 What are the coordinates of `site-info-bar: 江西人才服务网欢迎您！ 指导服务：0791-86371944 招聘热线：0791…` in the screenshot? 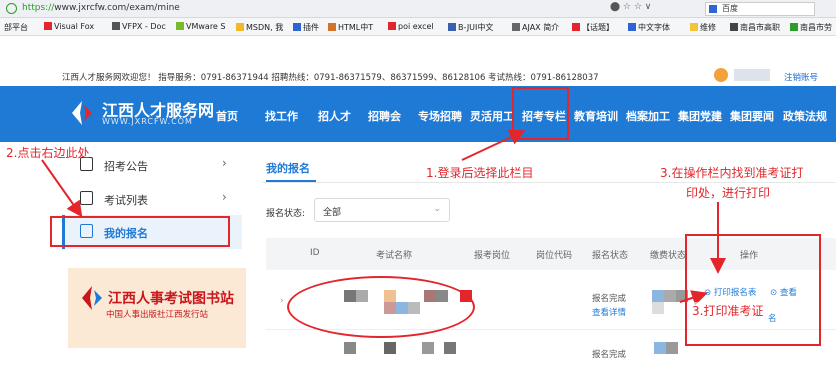 It's located at (418, 76).